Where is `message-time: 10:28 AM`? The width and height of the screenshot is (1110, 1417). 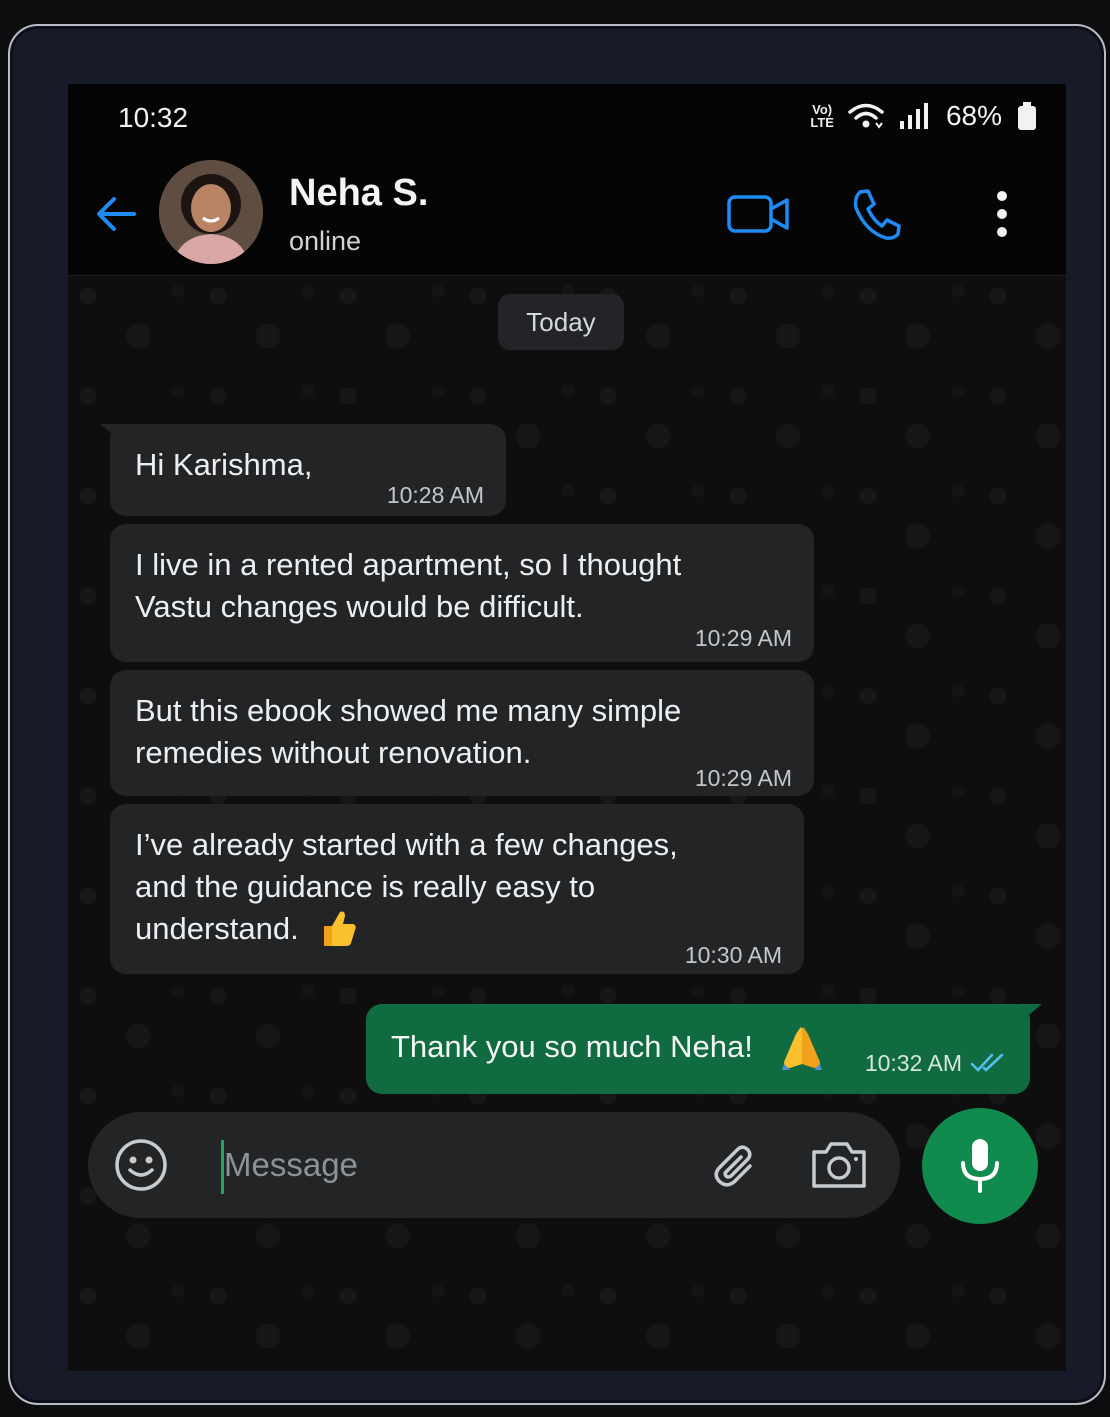
message-time: 10:28 AM is located at coordinates (435, 495).